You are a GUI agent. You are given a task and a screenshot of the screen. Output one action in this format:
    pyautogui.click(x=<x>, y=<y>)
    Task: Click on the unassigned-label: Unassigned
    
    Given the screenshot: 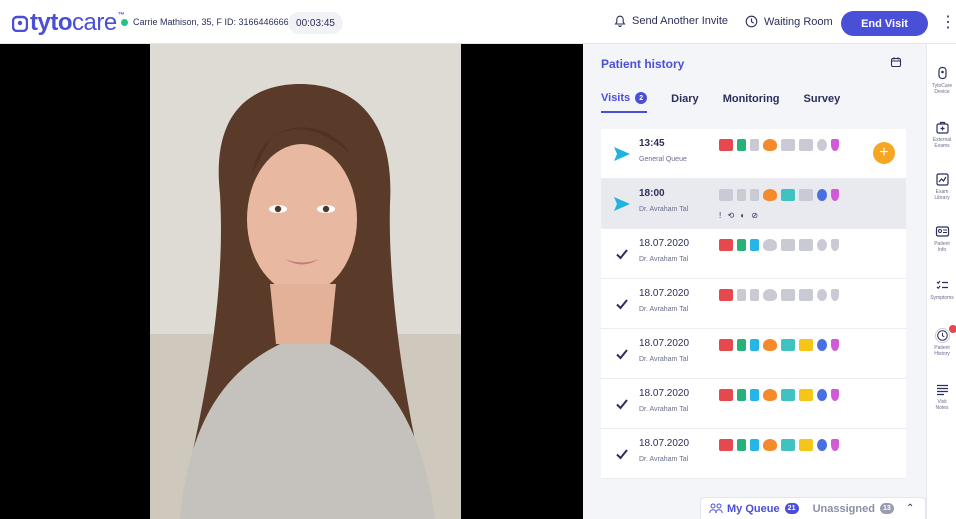 What is the action you would take?
    pyautogui.click(x=843, y=508)
    